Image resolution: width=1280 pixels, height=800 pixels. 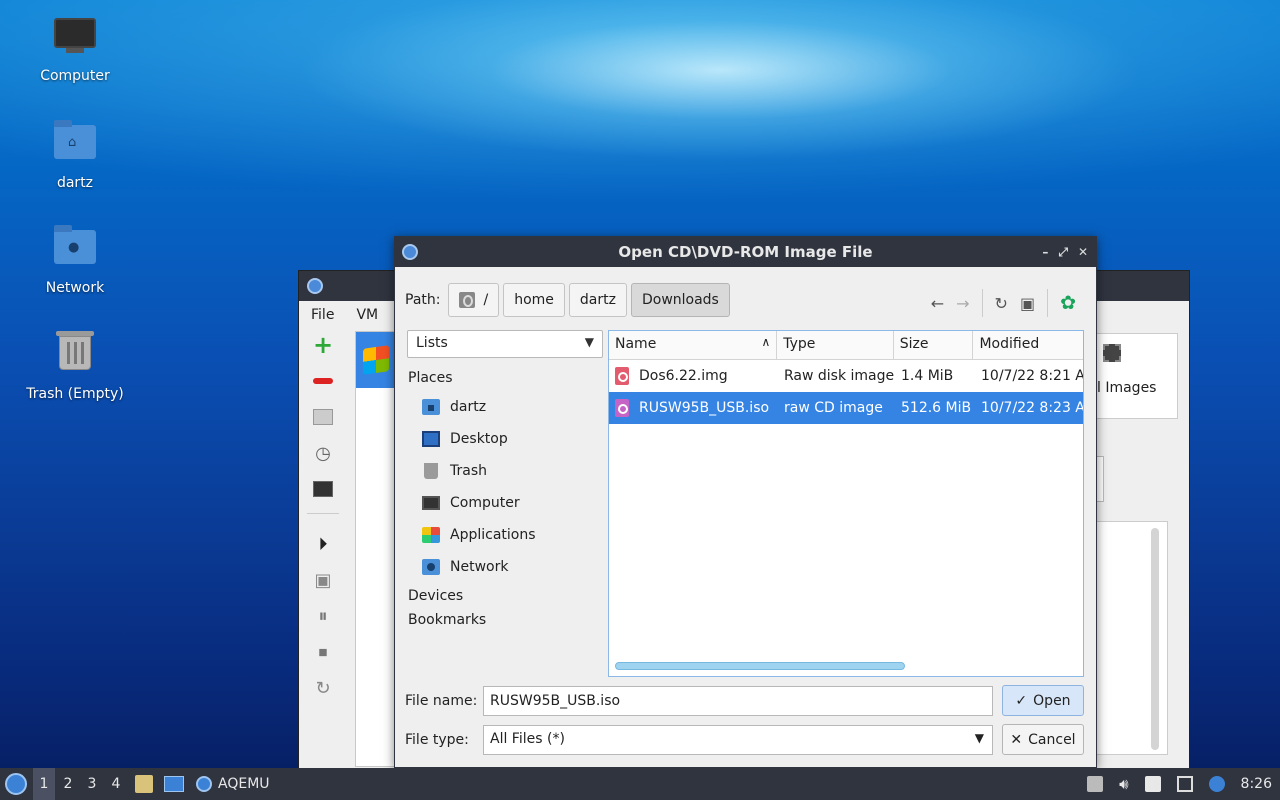 I want to click on path-crumb-label: Downloads, so click(x=680, y=300).